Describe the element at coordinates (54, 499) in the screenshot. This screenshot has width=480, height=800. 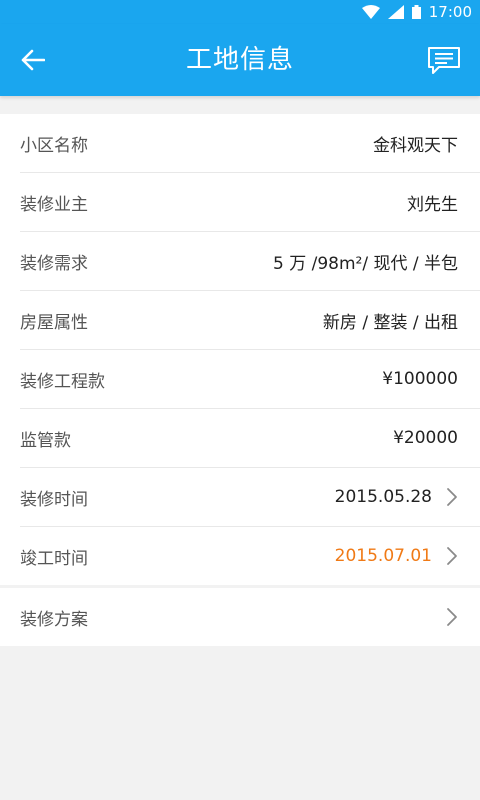
I see `row-label: 装修时间` at that location.